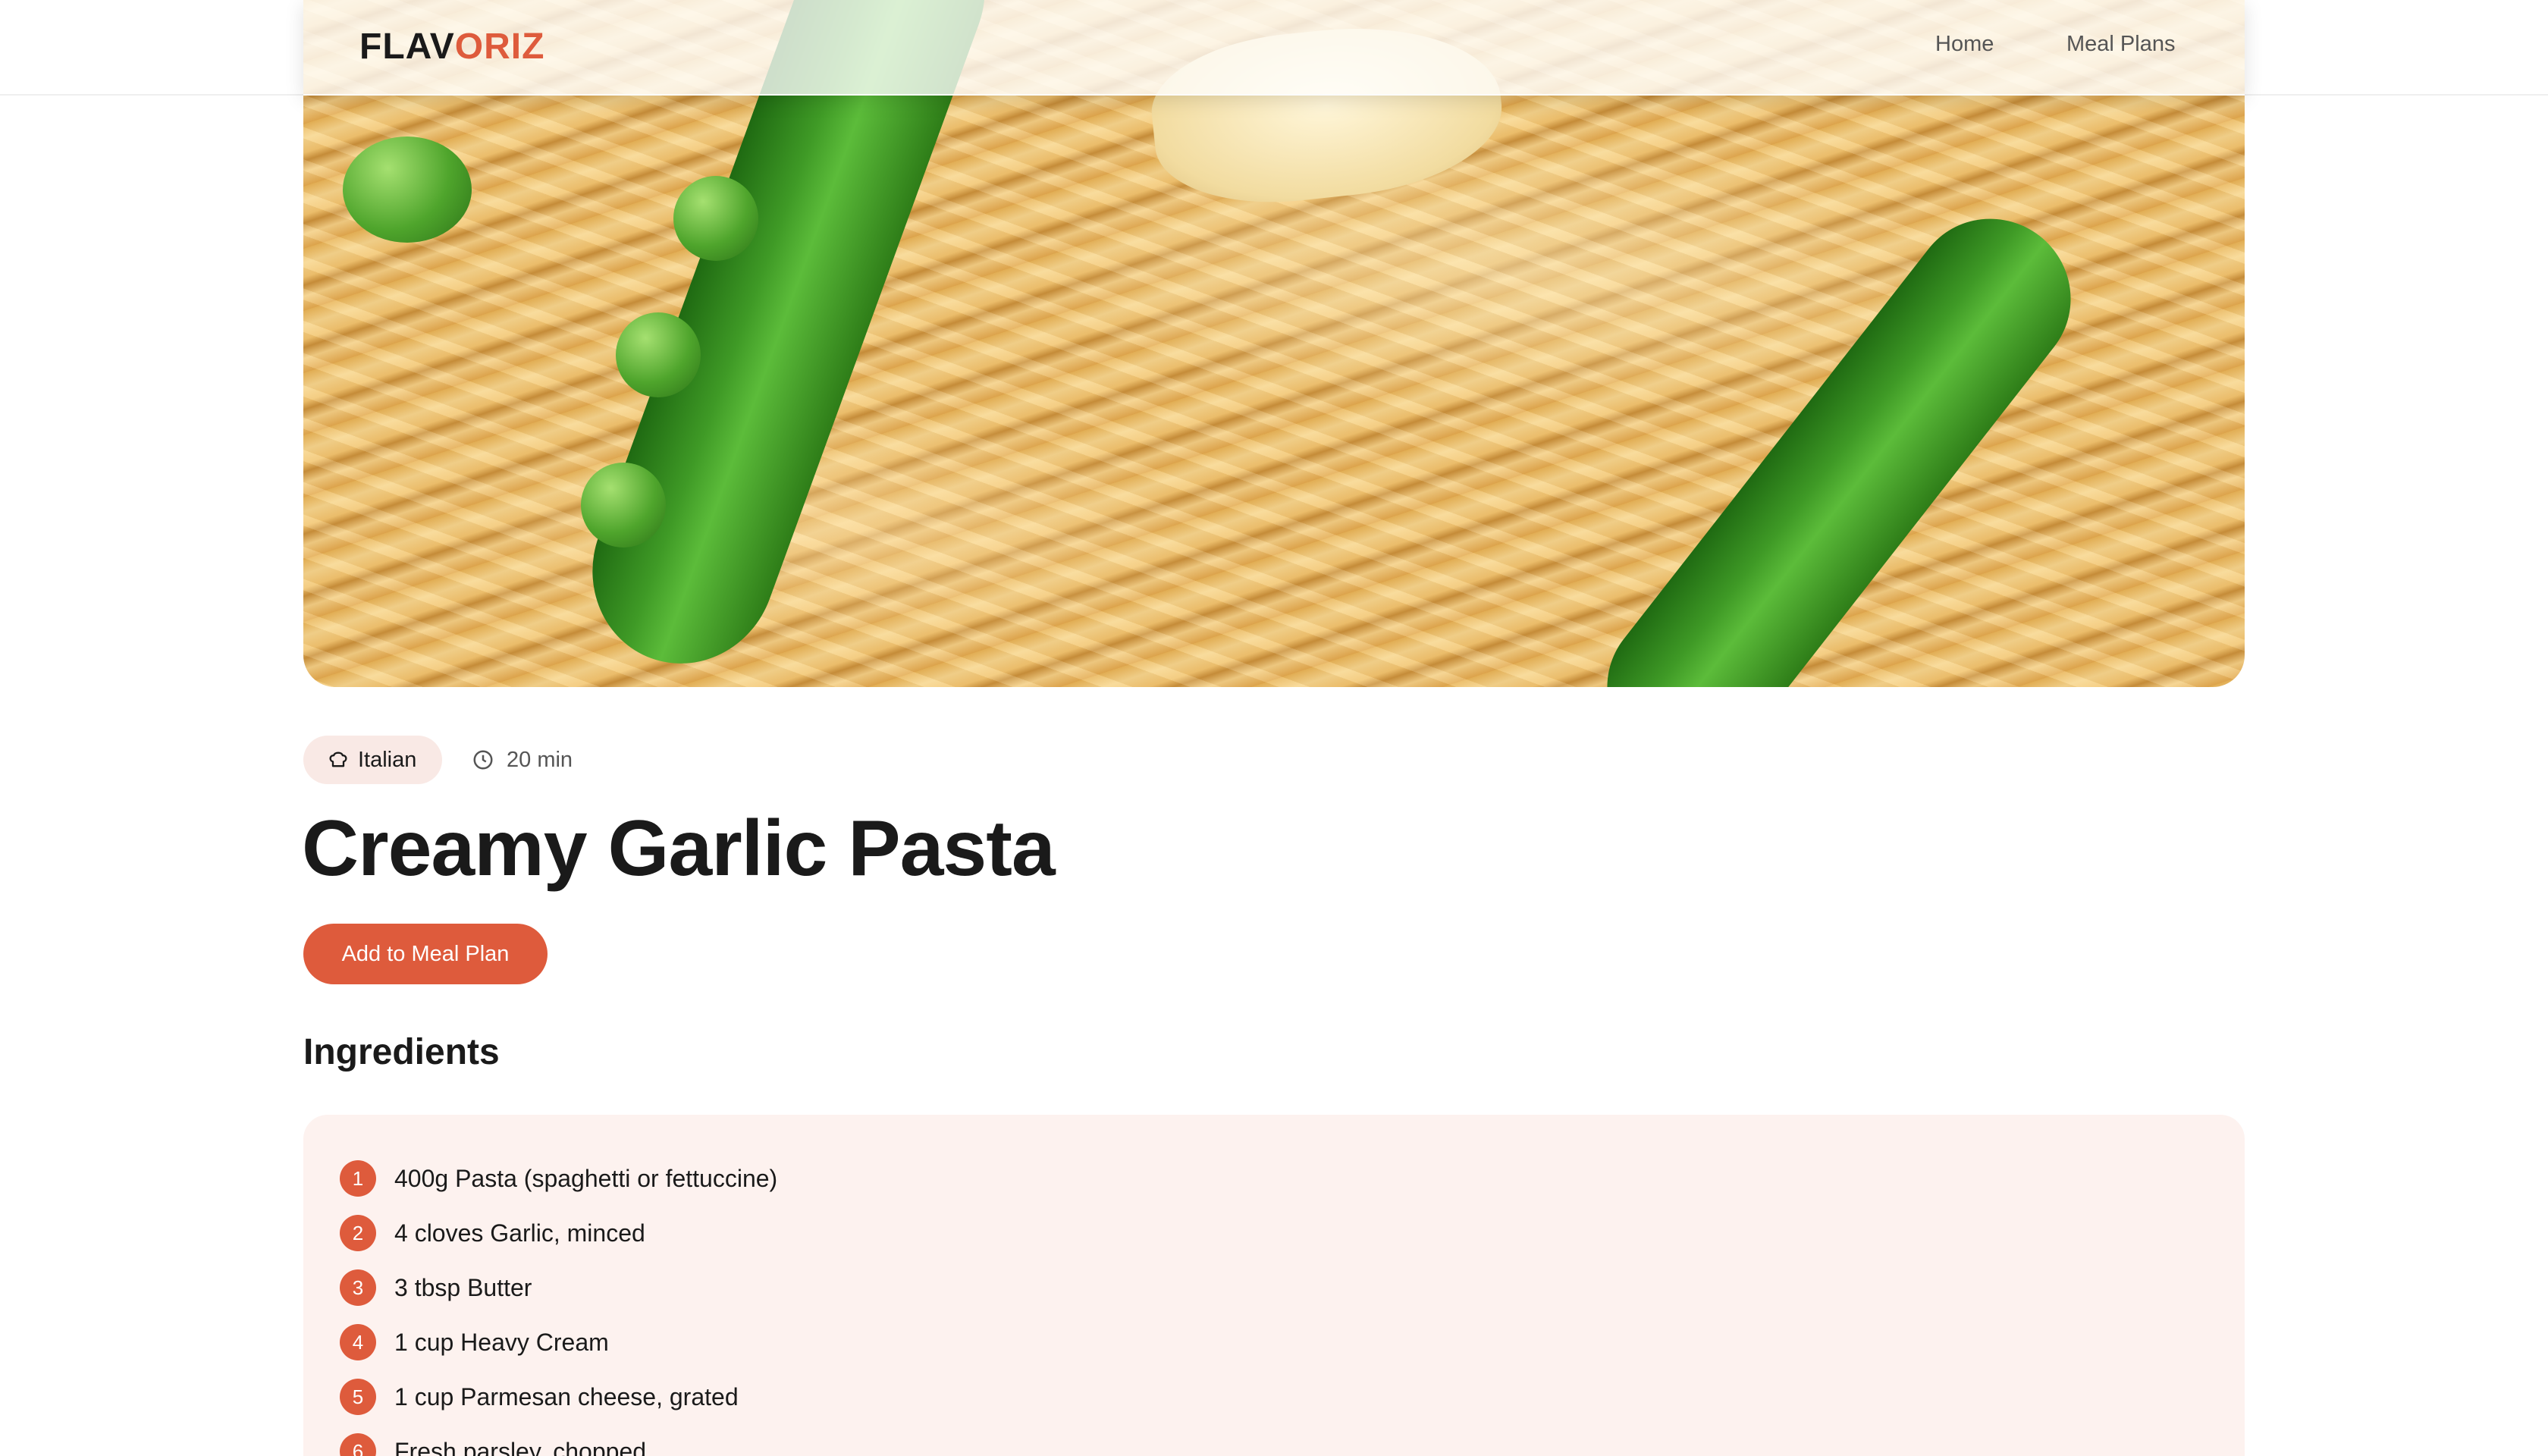 Image resolution: width=2548 pixels, height=1456 pixels. What do you see at coordinates (401, 1052) in the screenshot?
I see `ingredients-heading: Ingredients` at bounding box center [401, 1052].